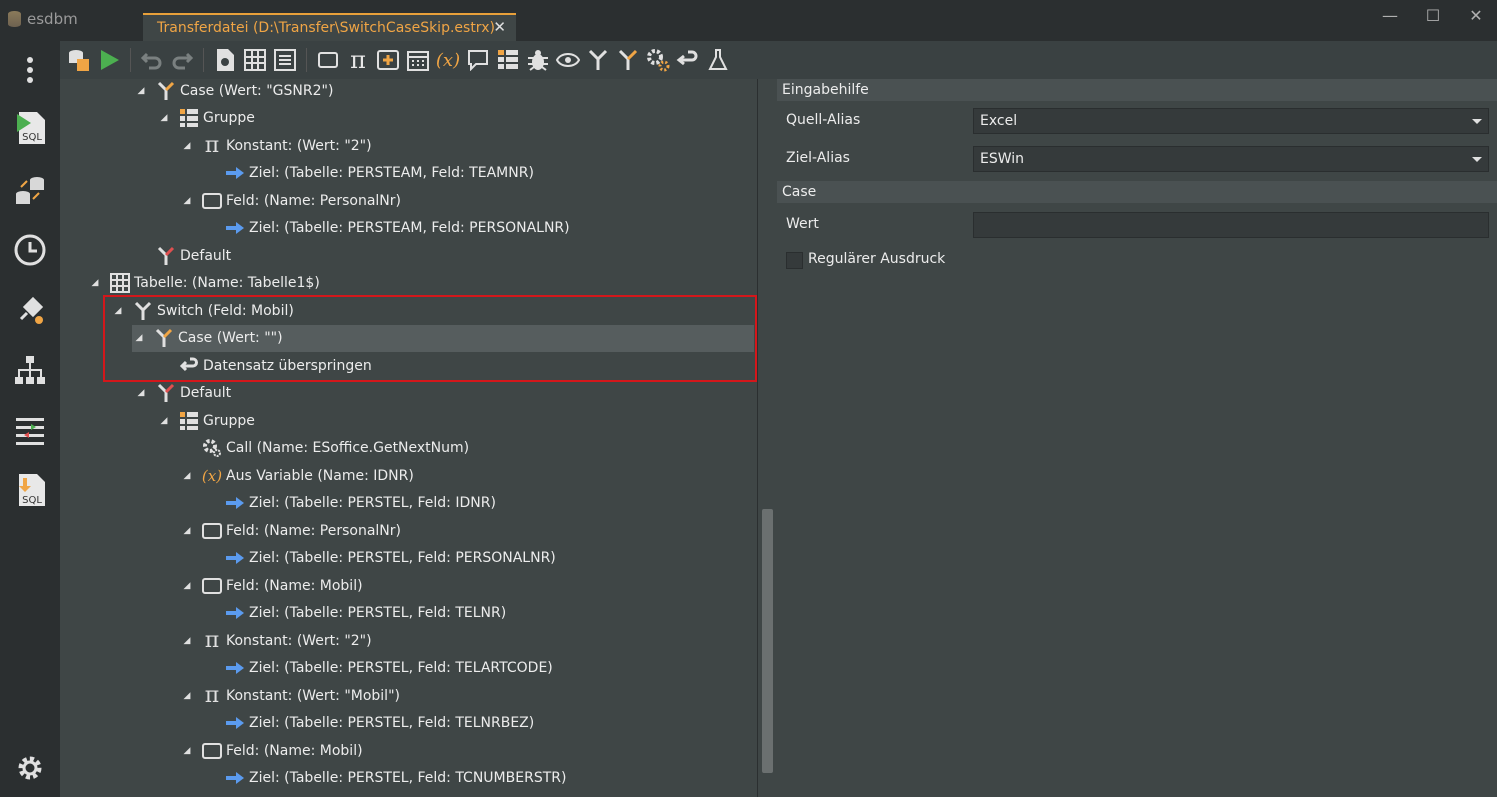  I want to click on default-icon, so click(166, 256).